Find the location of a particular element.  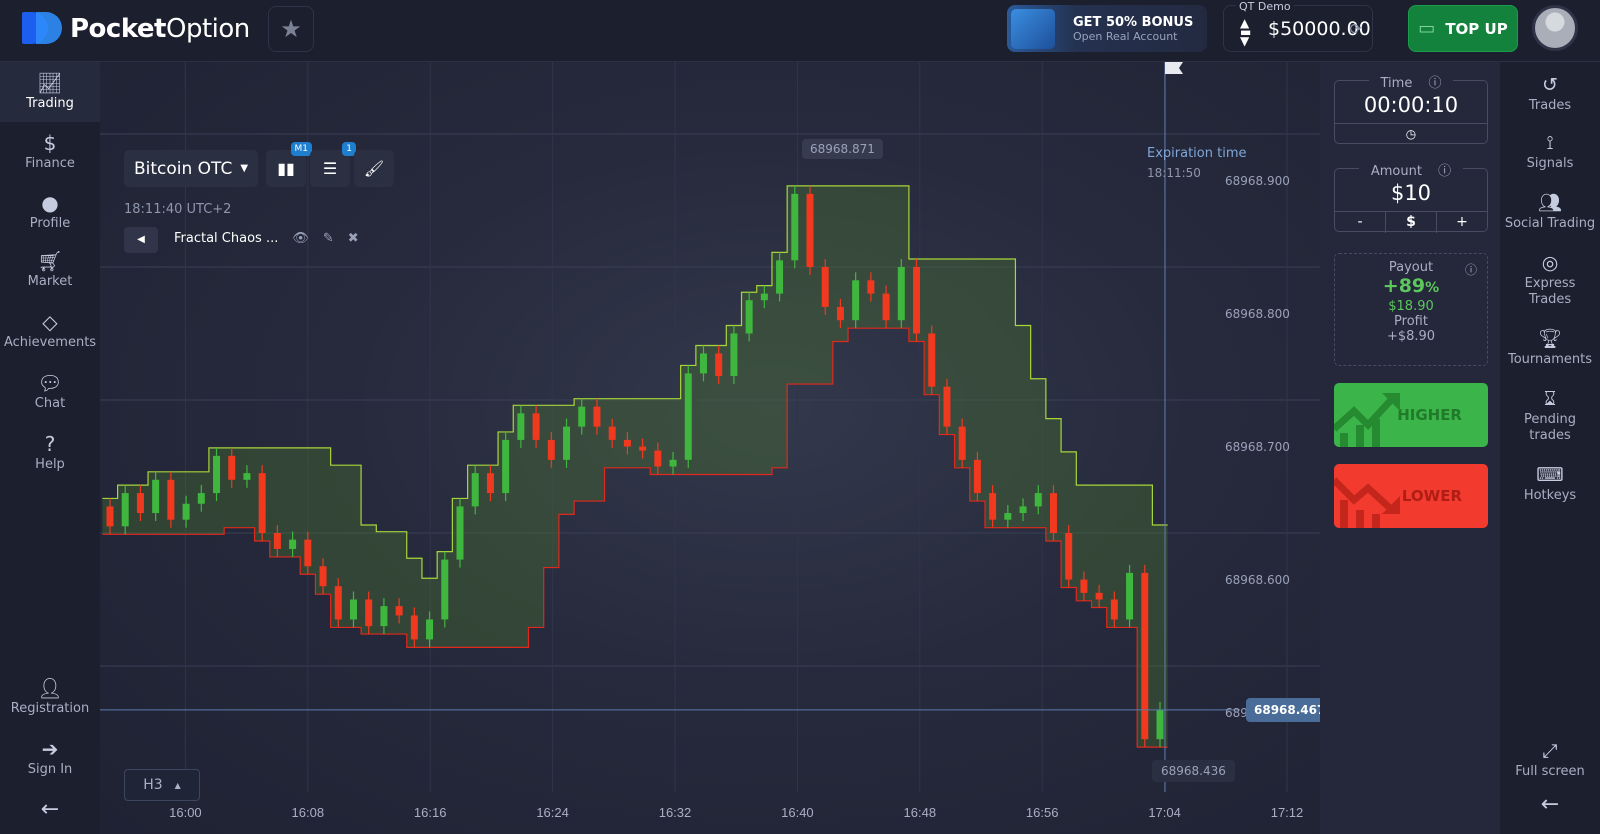

account-balance-selector: QT Demo ▲ ▬ ▼ $50000.00 ⟳ is located at coordinates (1298, 26).